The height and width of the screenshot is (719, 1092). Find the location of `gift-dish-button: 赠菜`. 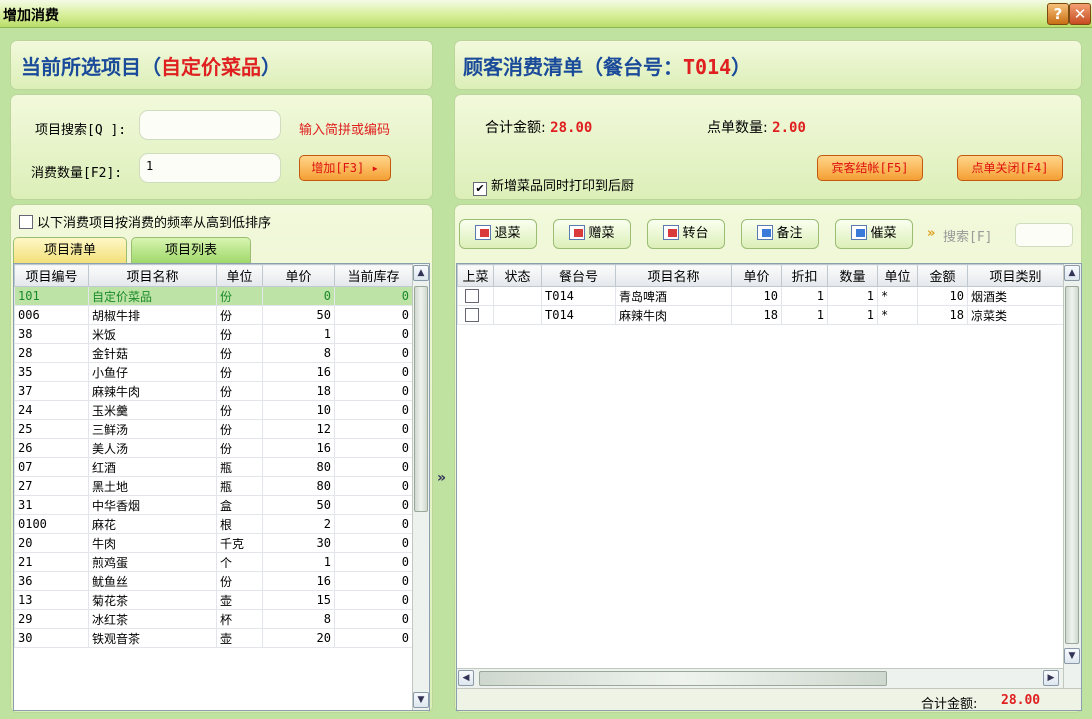

gift-dish-button: 赠菜 is located at coordinates (592, 234).